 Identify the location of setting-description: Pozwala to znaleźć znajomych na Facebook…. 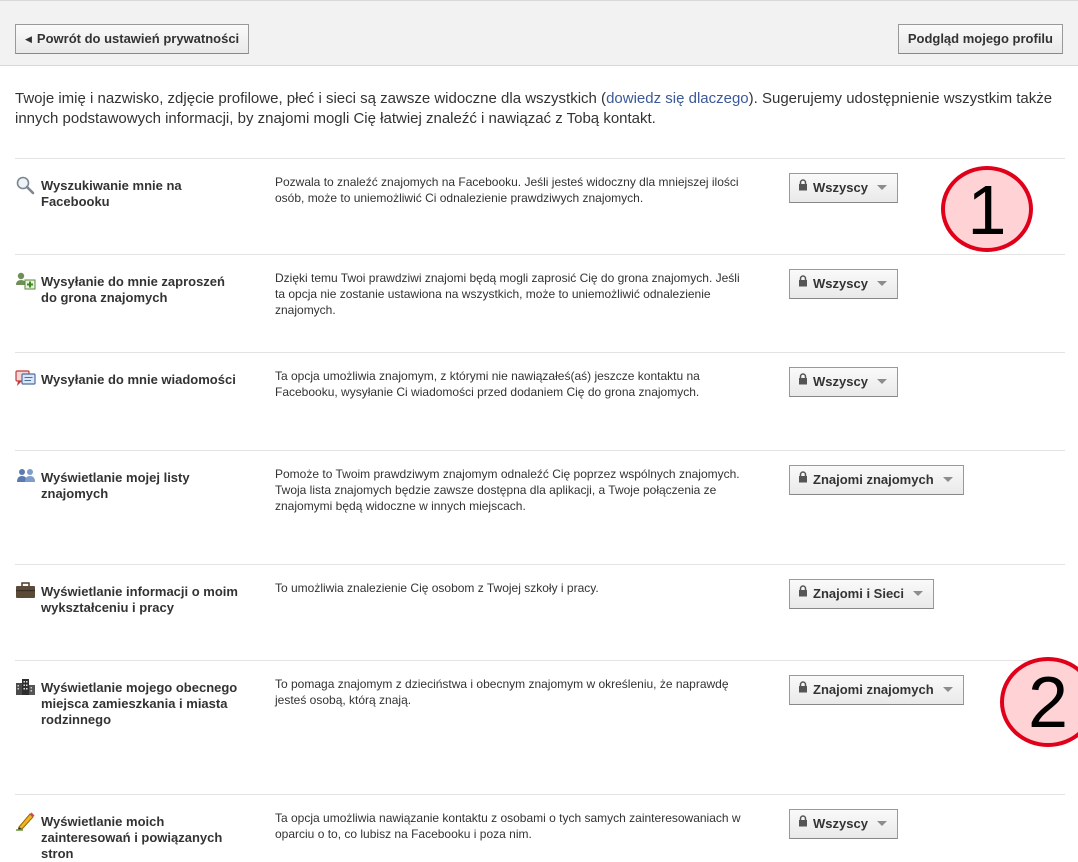
(507, 190).